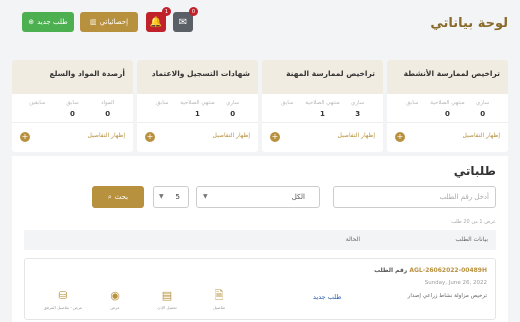 The width and height of the screenshot is (520, 322). I want to click on status-filter-value: الكل, so click(298, 197).